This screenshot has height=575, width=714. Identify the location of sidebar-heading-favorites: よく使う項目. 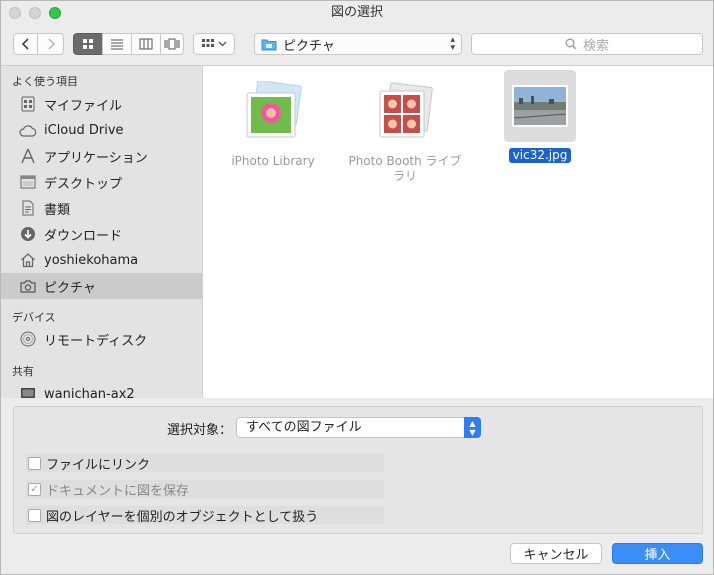
(45, 81).